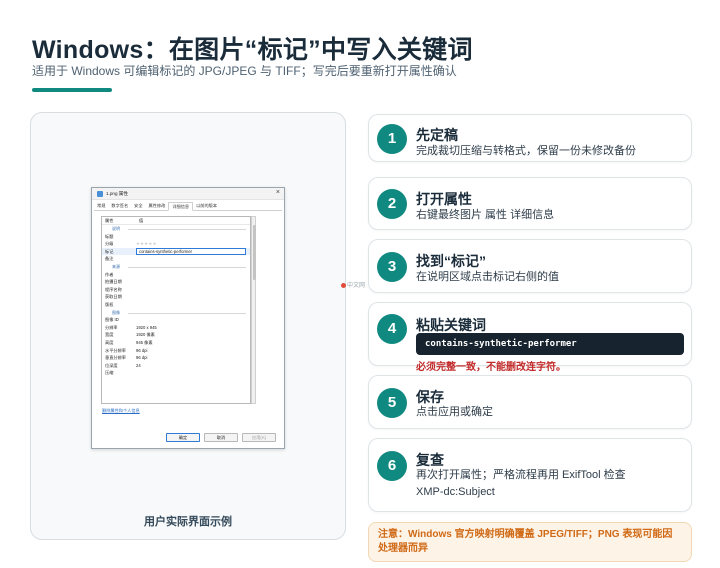 Image resolution: width=720 pixels, height=568 pixels. I want to click on detail-key: 图像 ID, so click(112, 320).